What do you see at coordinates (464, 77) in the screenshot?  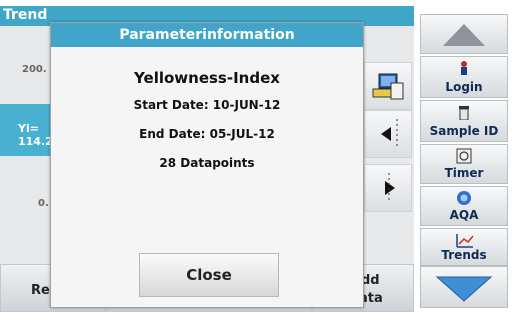 I see `sidebar-item-login: Login` at bounding box center [464, 77].